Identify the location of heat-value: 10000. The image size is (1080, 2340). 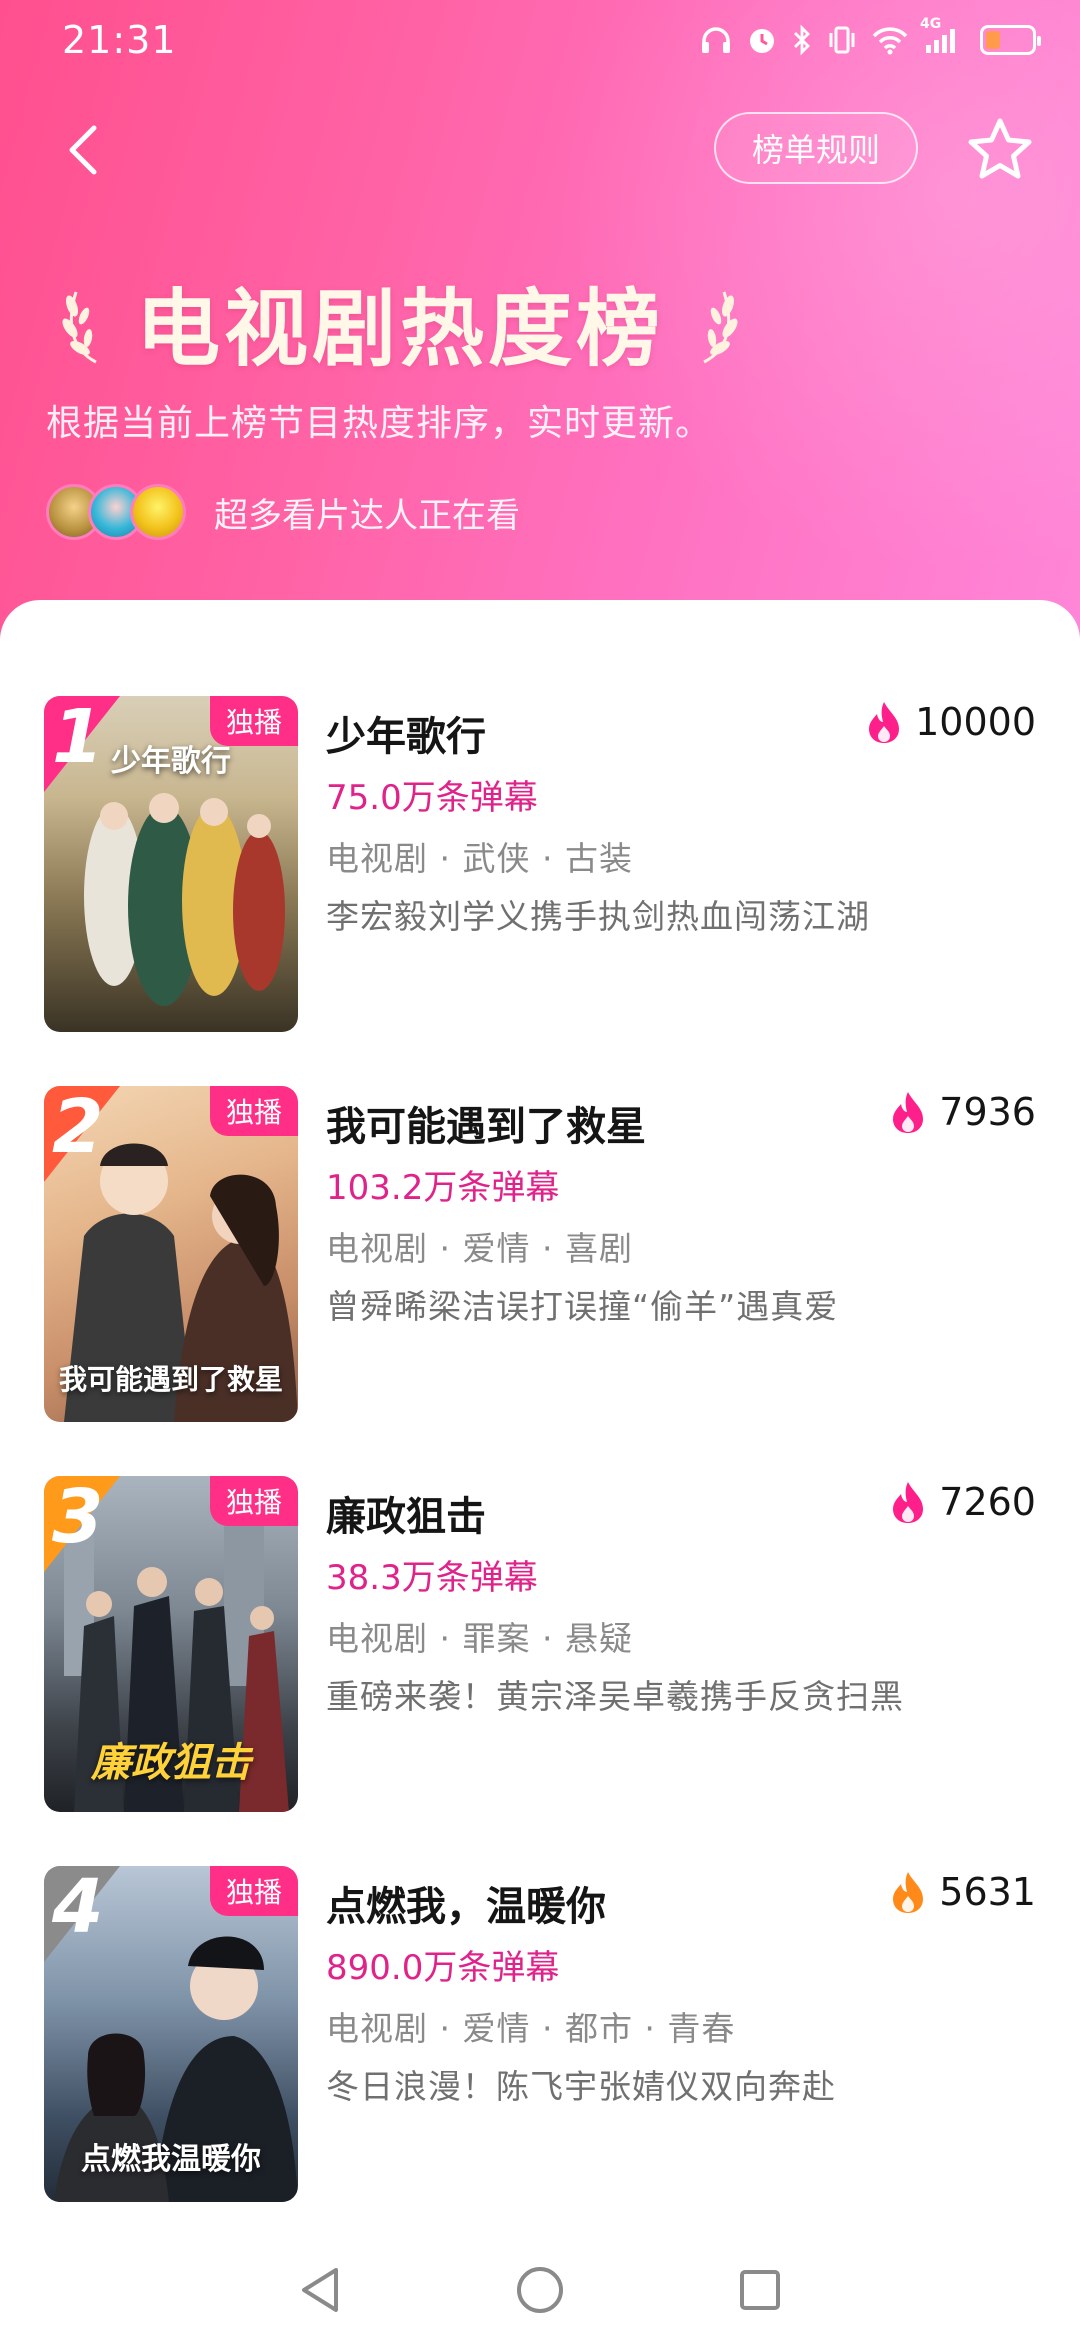
(975, 722).